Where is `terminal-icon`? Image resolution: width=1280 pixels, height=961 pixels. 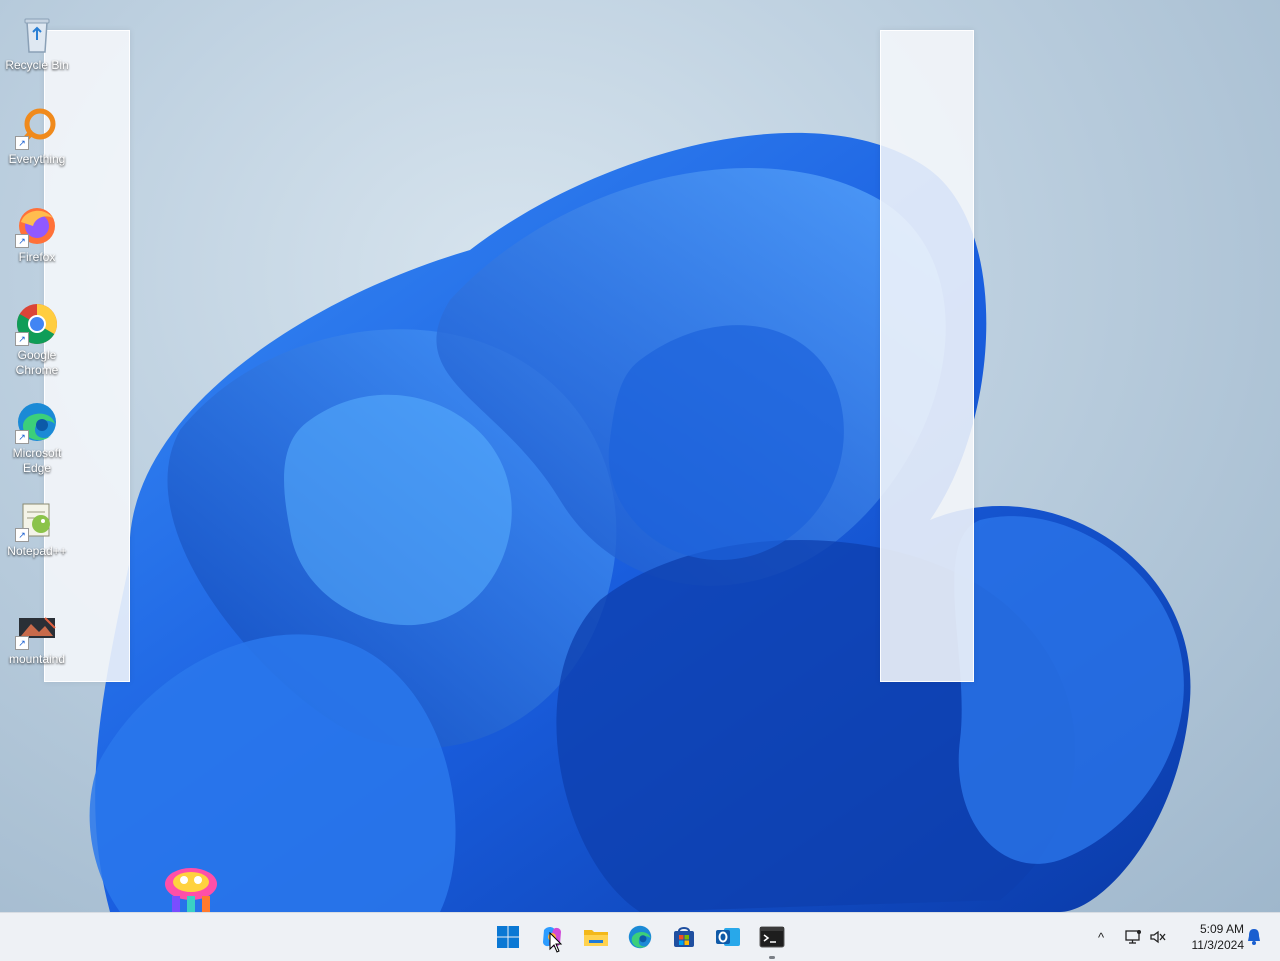 terminal-icon is located at coordinates (772, 937).